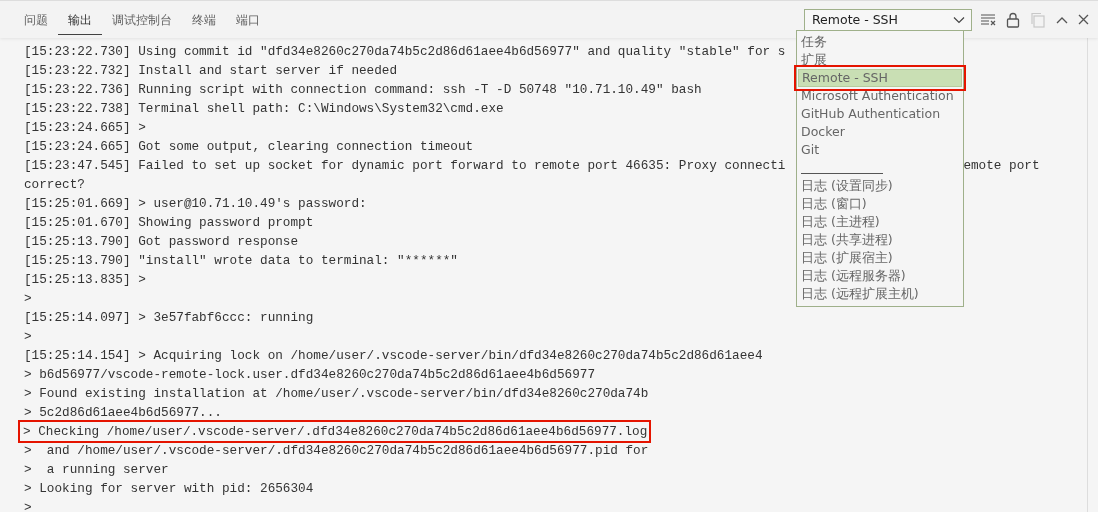 This screenshot has height=512, width=1098. Describe the element at coordinates (880, 150) in the screenshot. I see `menu-item: Git` at that location.